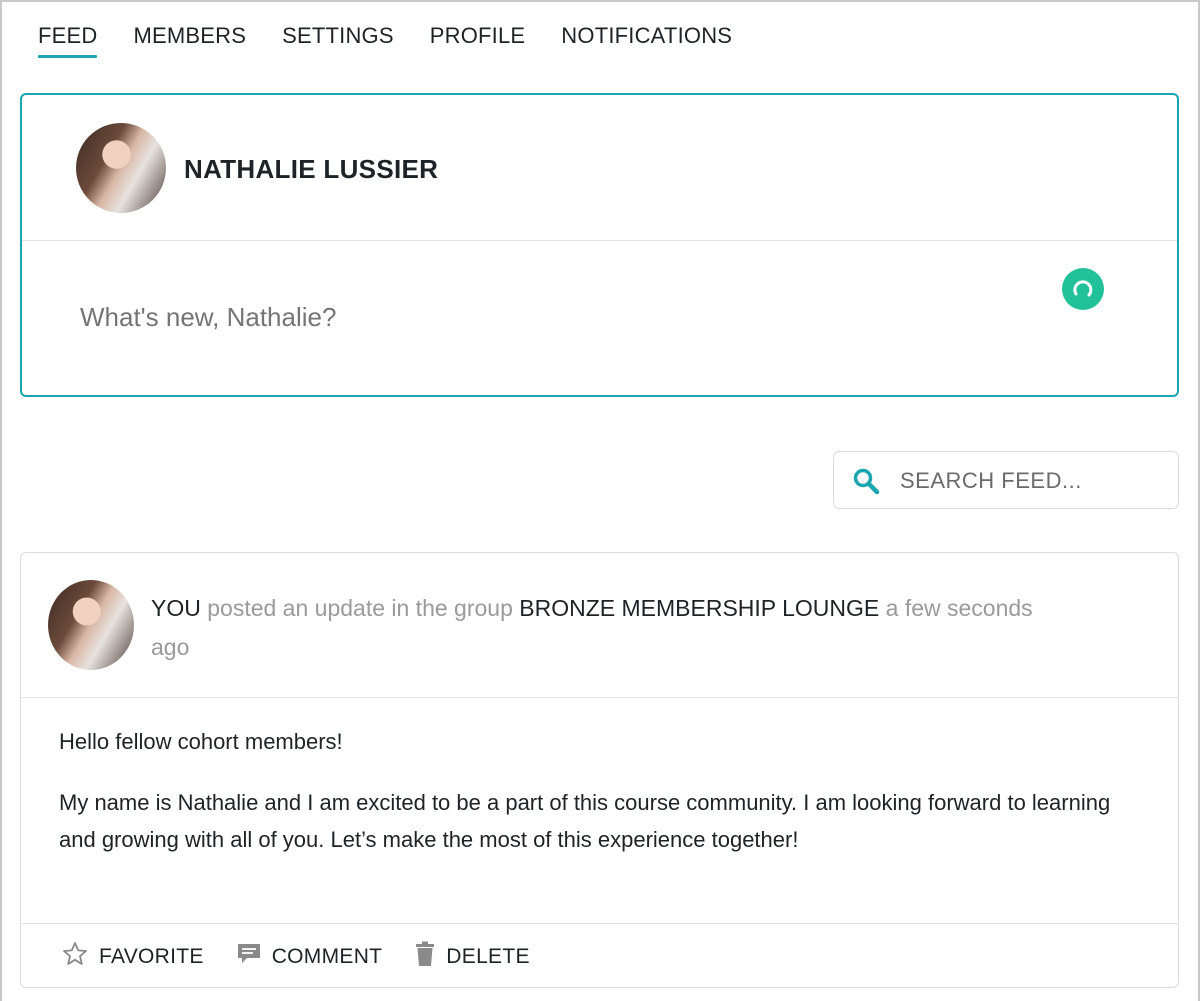 This screenshot has width=1200, height=1001. I want to click on post-actions: FAVORITE COMMENT DELETE, so click(599, 956).